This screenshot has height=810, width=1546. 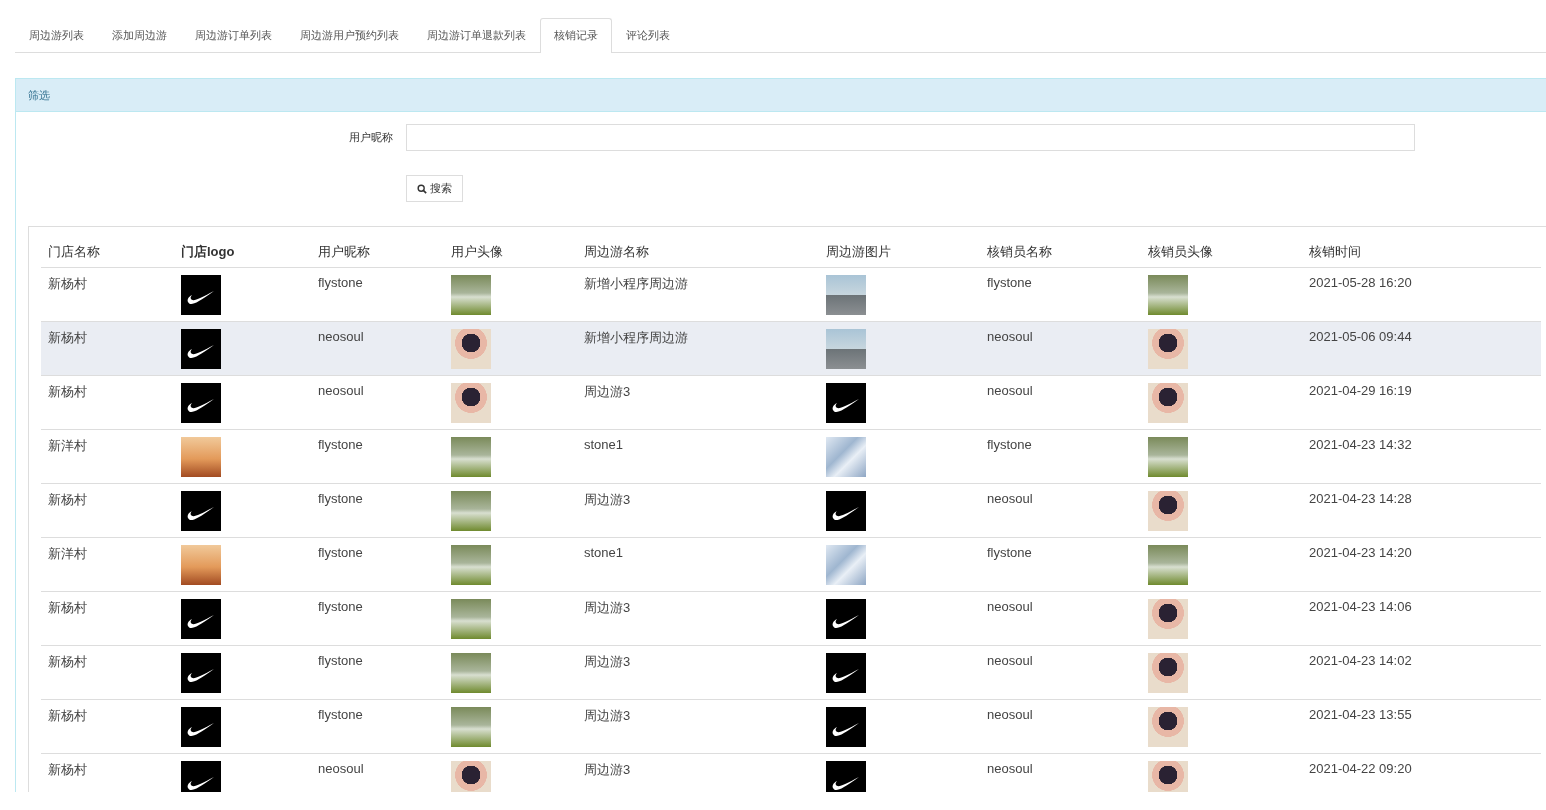 What do you see at coordinates (791, 618) in the screenshot?
I see `table-row: 新杨村 flystone 周边游3 neosoul 2021-04-23 14:06` at bounding box center [791, 618].